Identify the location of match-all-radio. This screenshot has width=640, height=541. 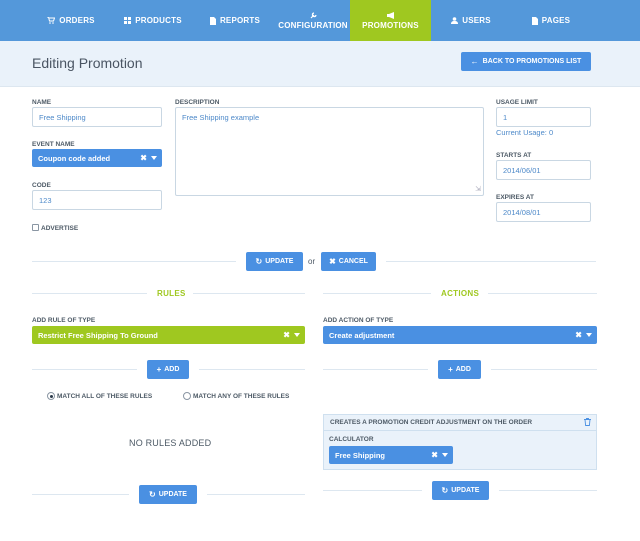
(51, 396).